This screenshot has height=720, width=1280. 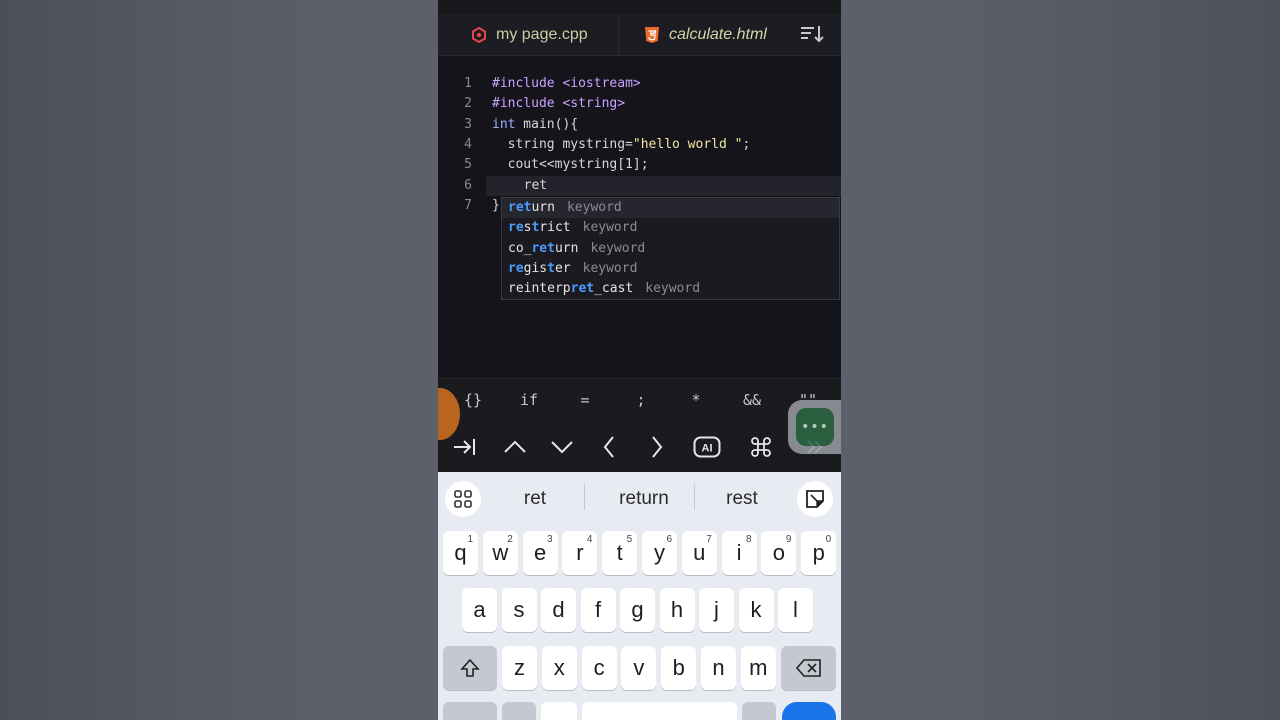 What do you see at coordinates (515, 447) in the screenshot?
I see `chevron-up-icon` at bounding box center [515, 447].